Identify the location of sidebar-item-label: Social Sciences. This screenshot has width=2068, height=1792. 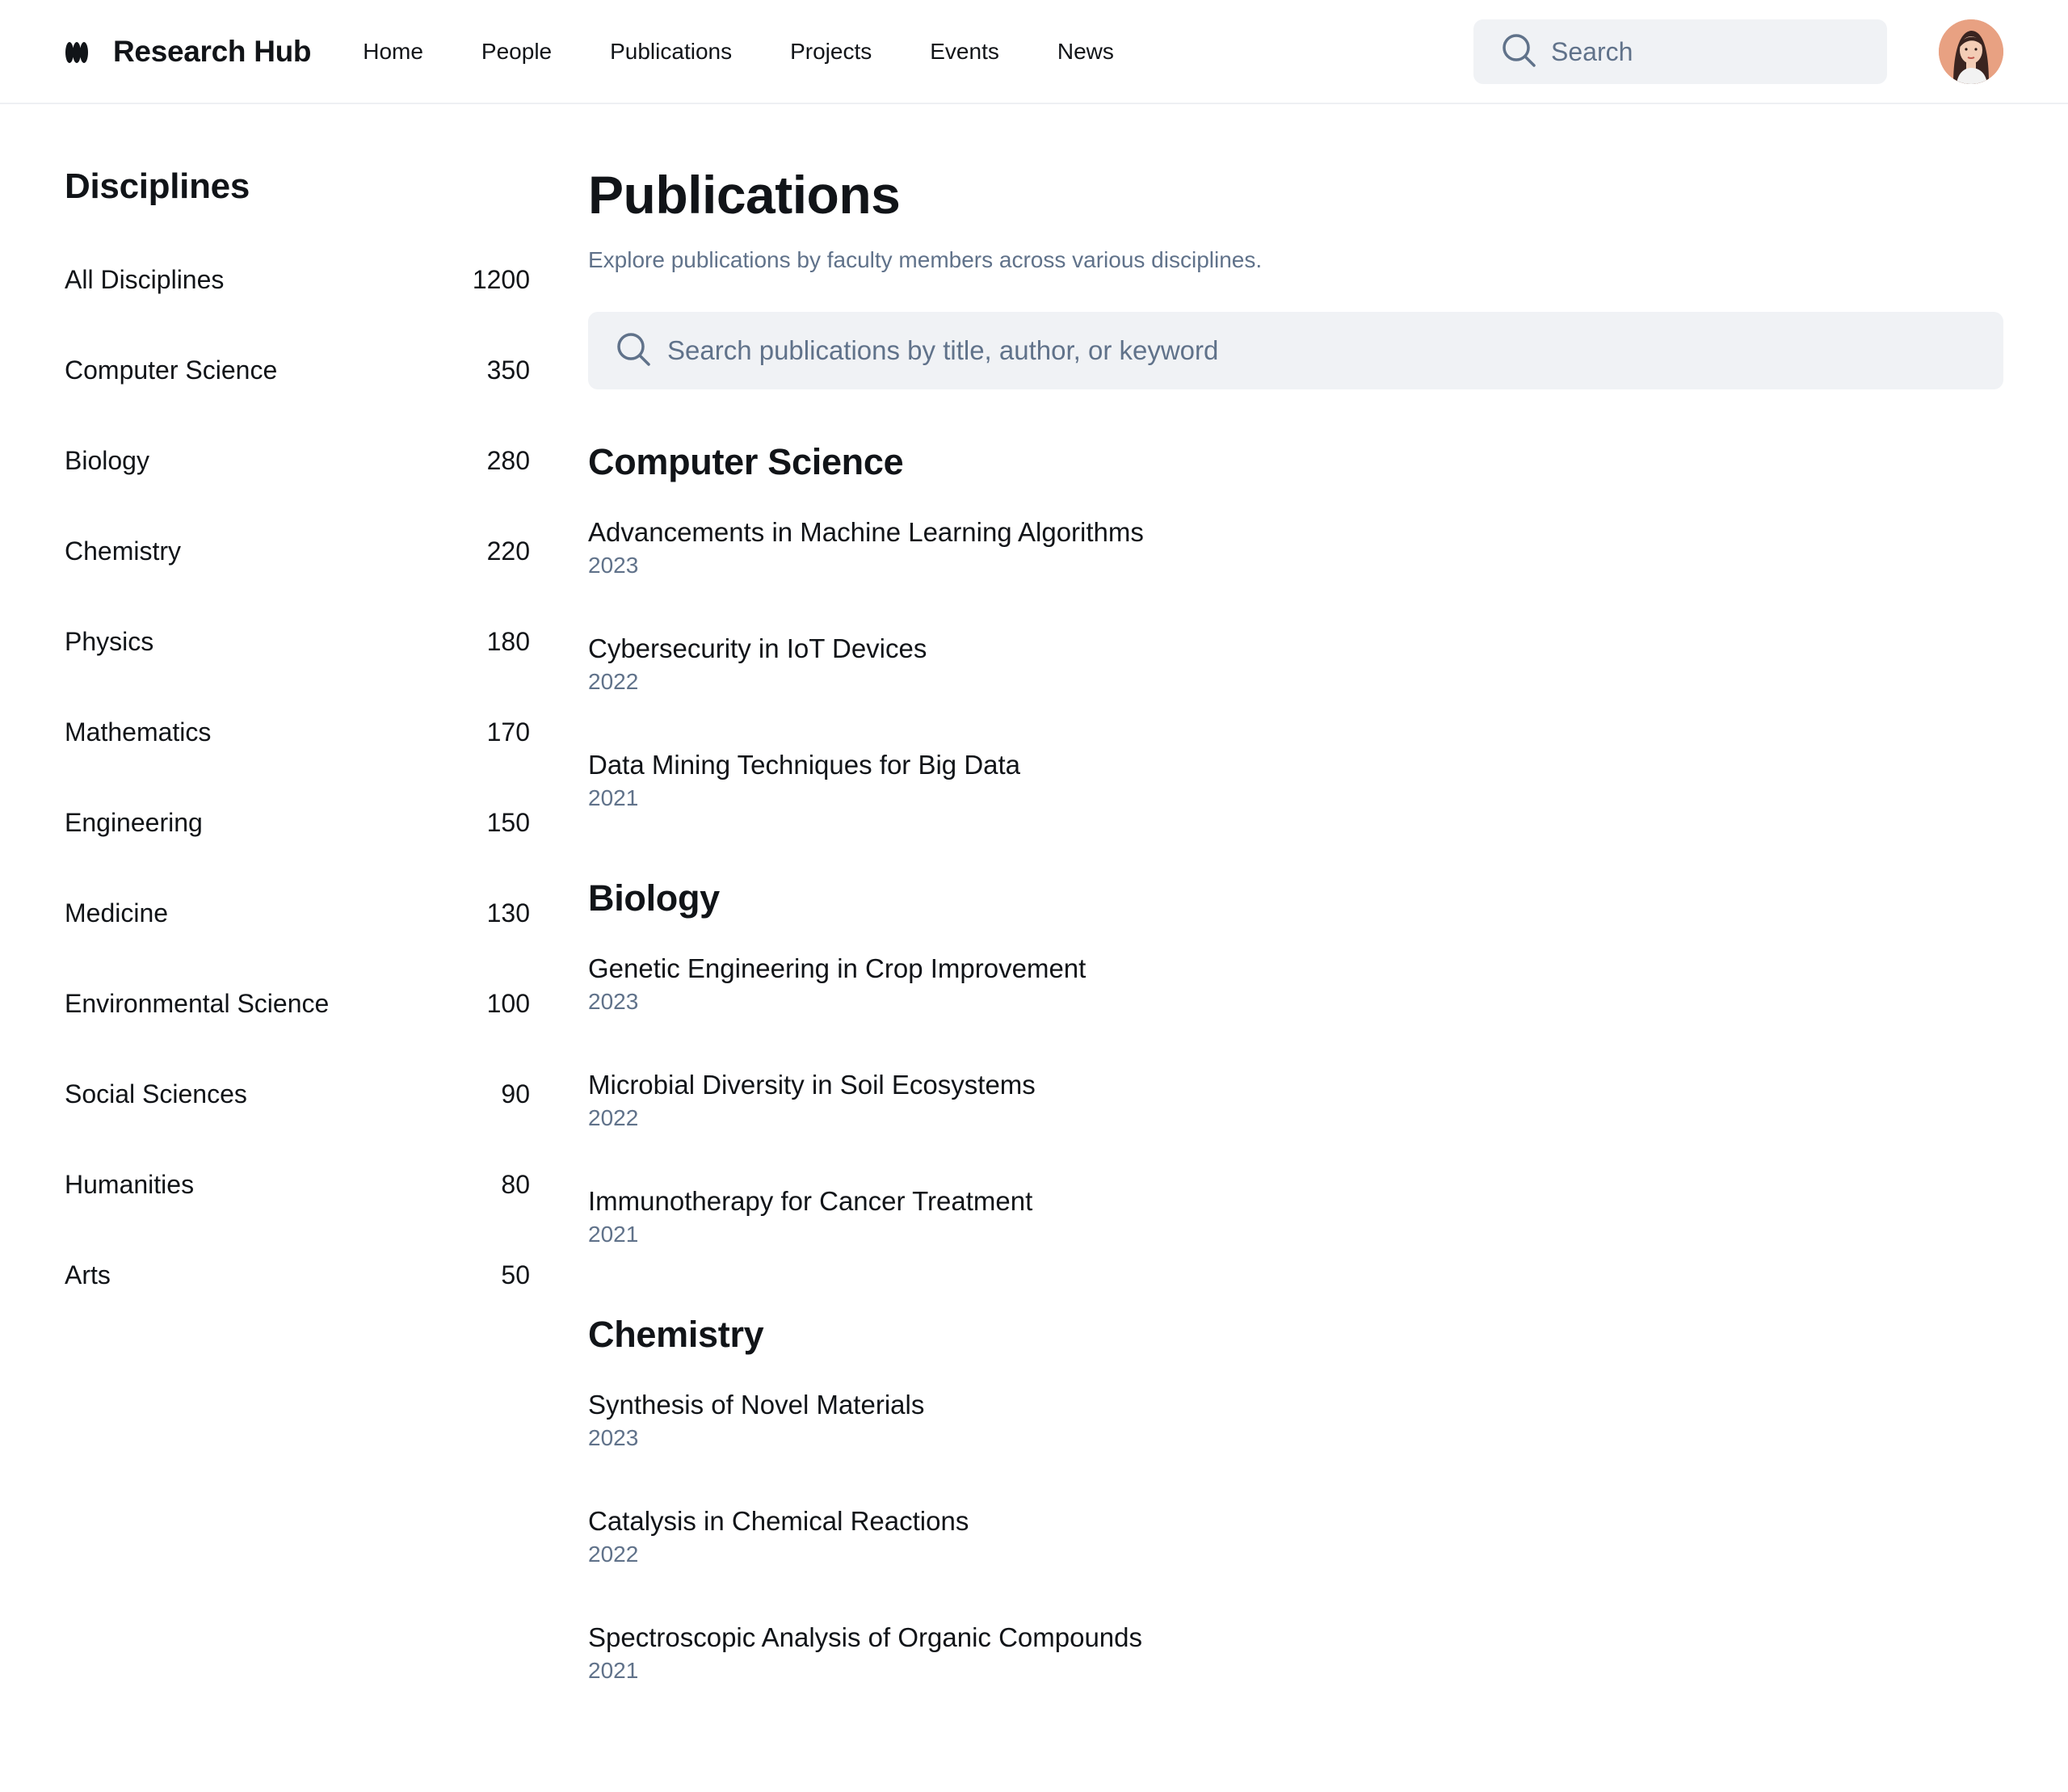
(156, 1093).